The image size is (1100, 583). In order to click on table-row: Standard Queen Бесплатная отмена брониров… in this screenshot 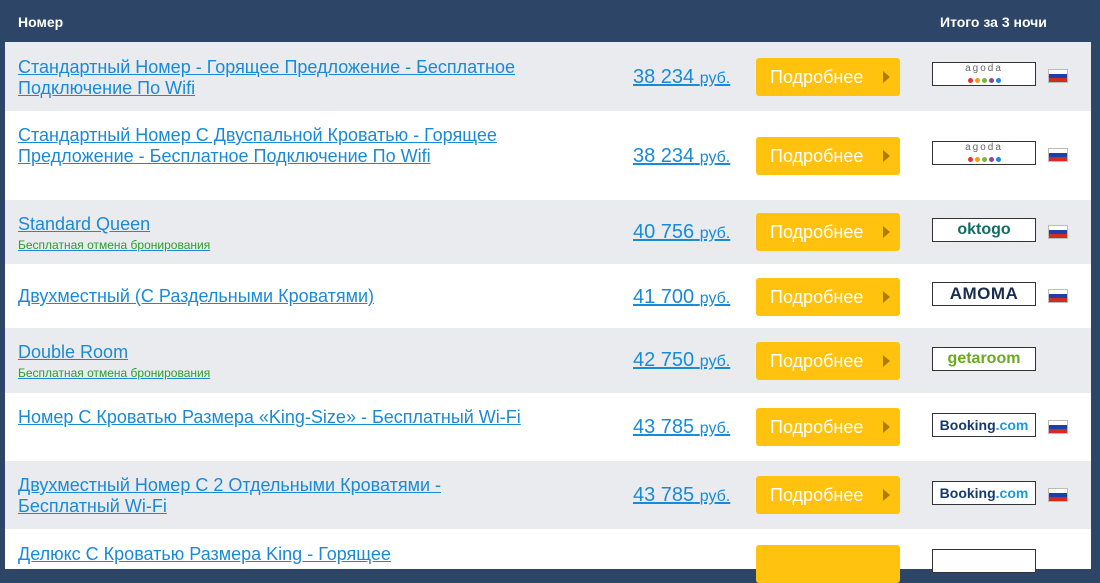, I will do `click(548, 232)`.